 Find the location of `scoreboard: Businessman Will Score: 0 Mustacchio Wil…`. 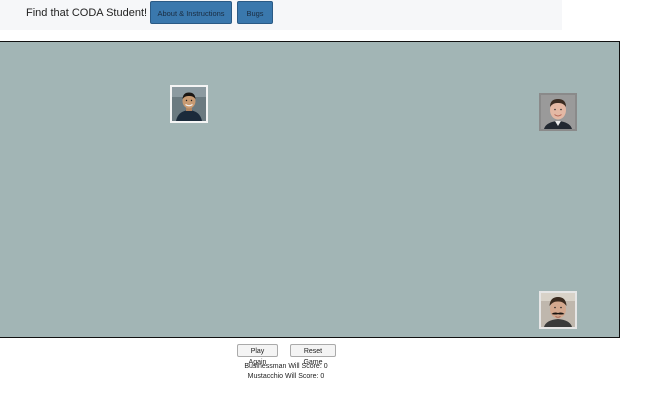

scoreboard: Businessman Will Score: 0 Mustacchio Wil… is located at coordinates (286, 372).